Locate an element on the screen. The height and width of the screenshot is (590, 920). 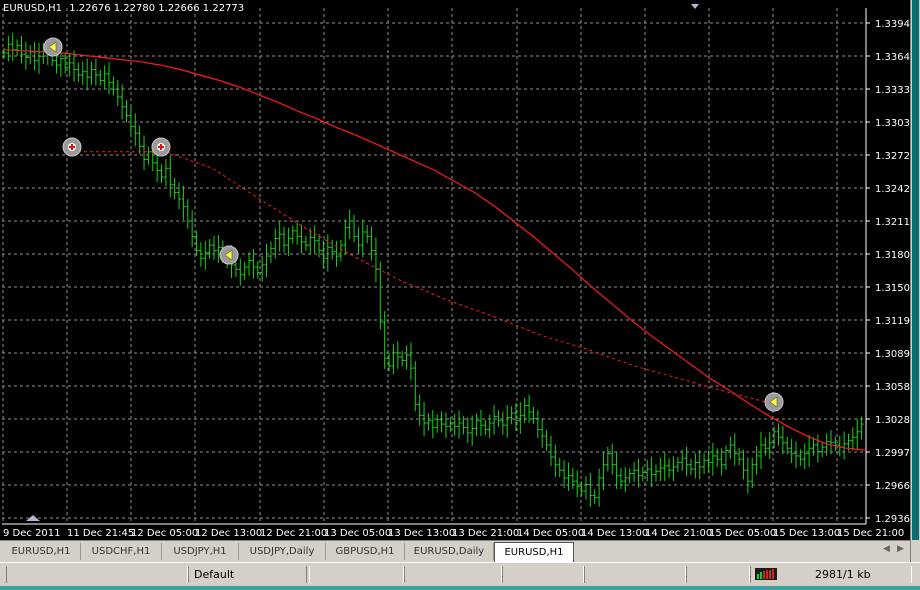
vertical-scrollbar is located at coordinates (915, 270).